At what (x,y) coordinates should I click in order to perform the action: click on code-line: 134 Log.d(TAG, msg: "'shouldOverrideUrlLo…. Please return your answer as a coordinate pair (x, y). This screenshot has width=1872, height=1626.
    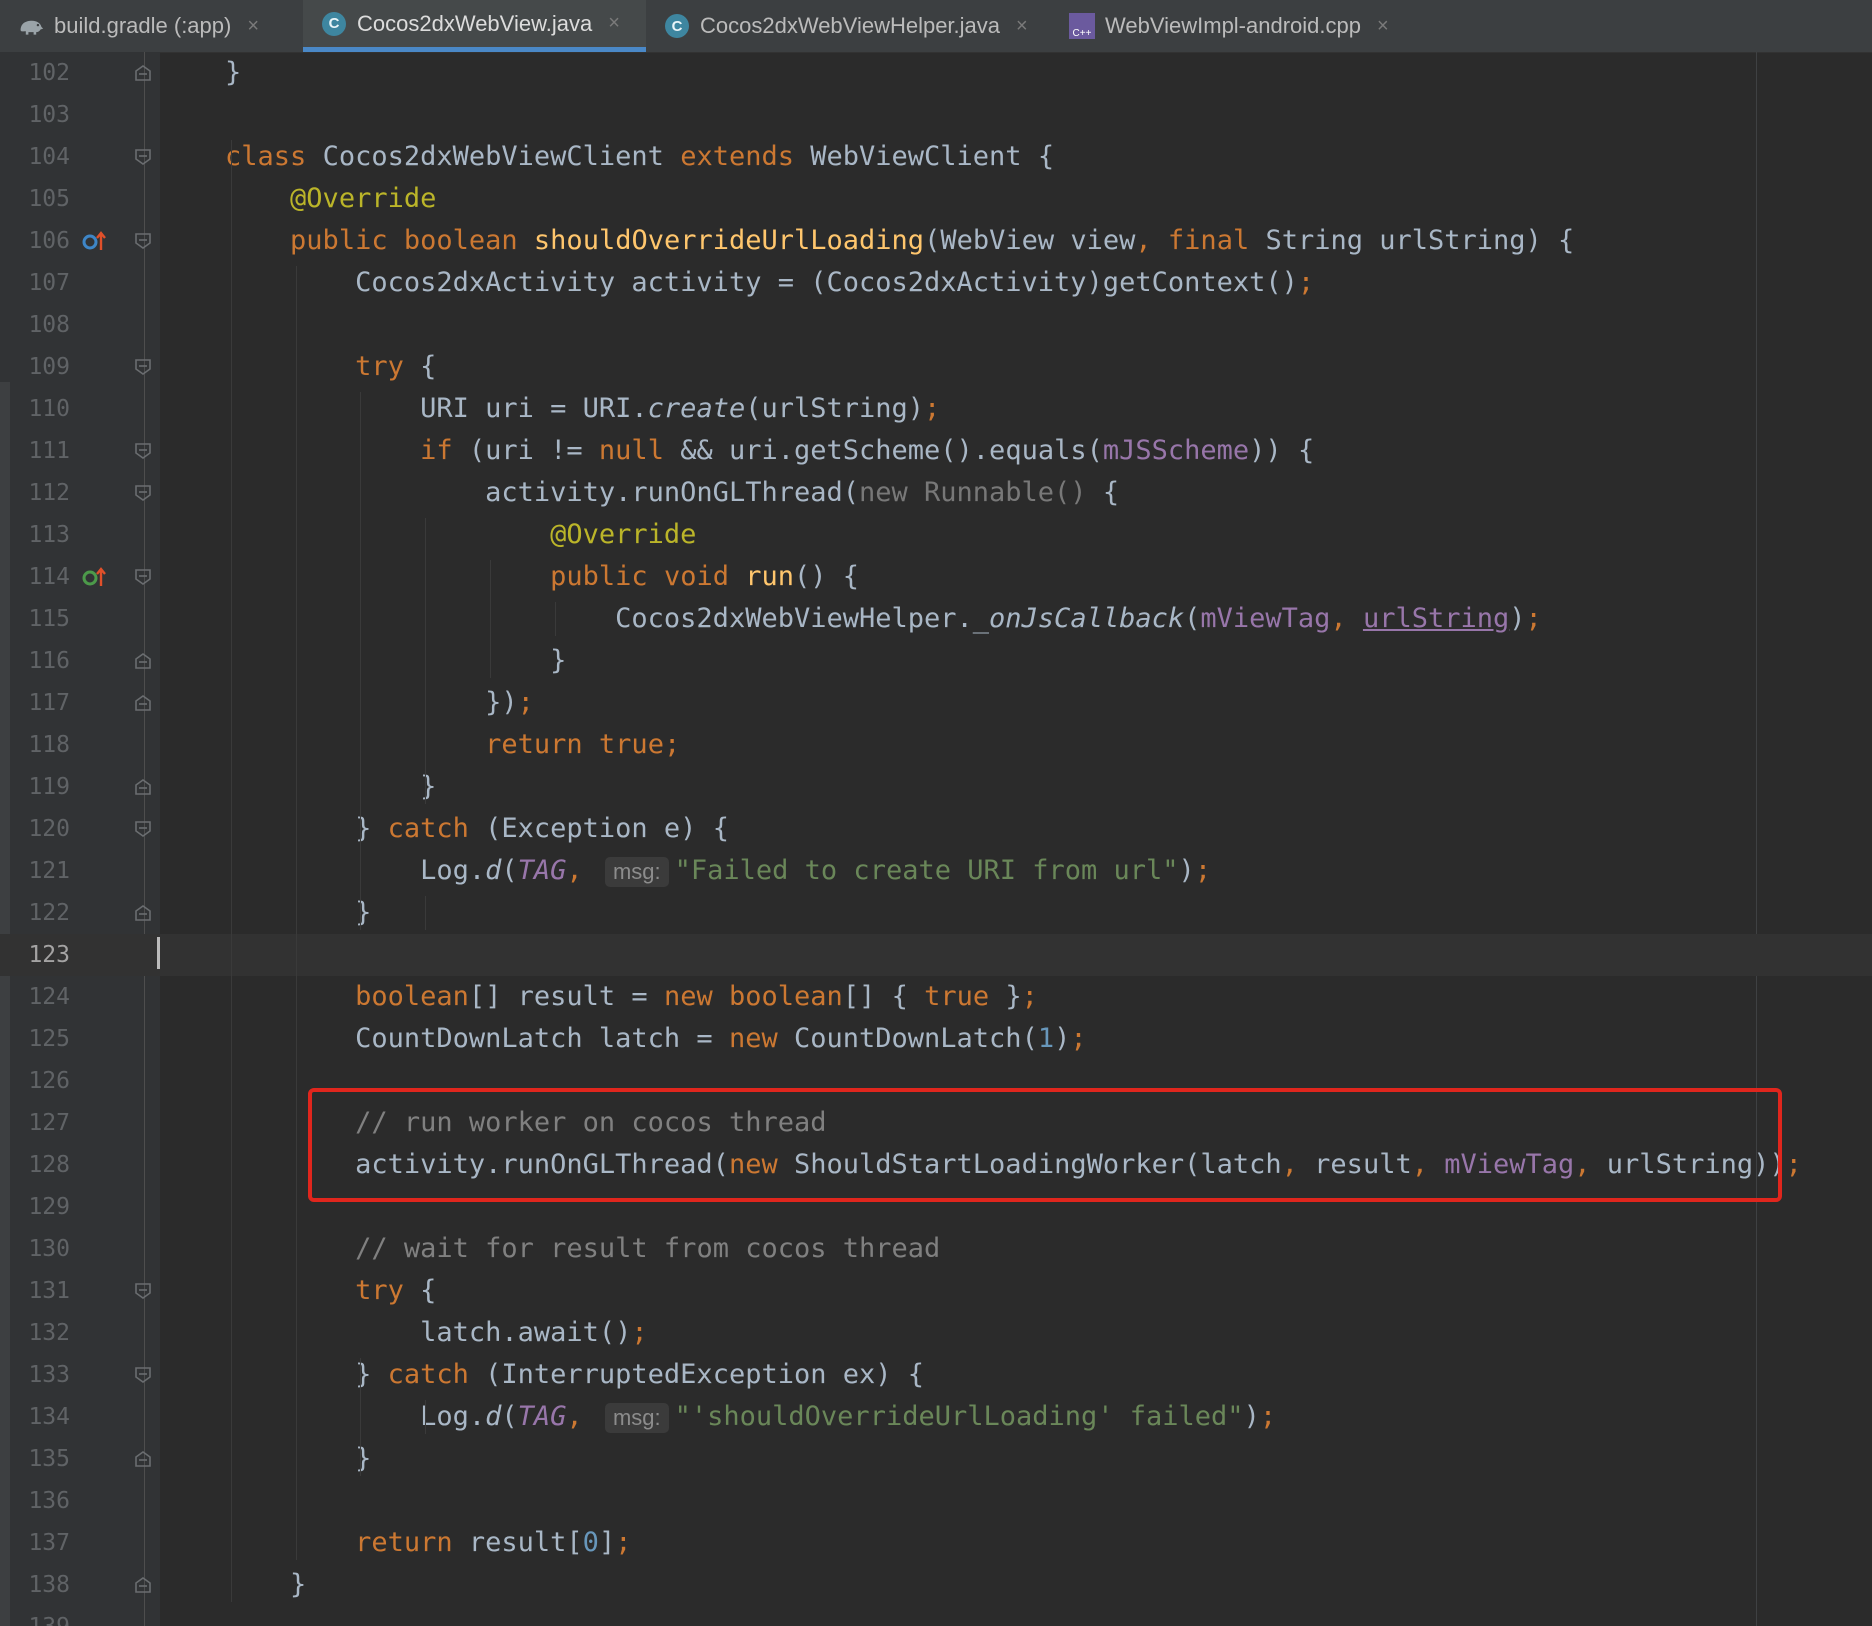
    Looking at the image, I should click on (936, 1417).